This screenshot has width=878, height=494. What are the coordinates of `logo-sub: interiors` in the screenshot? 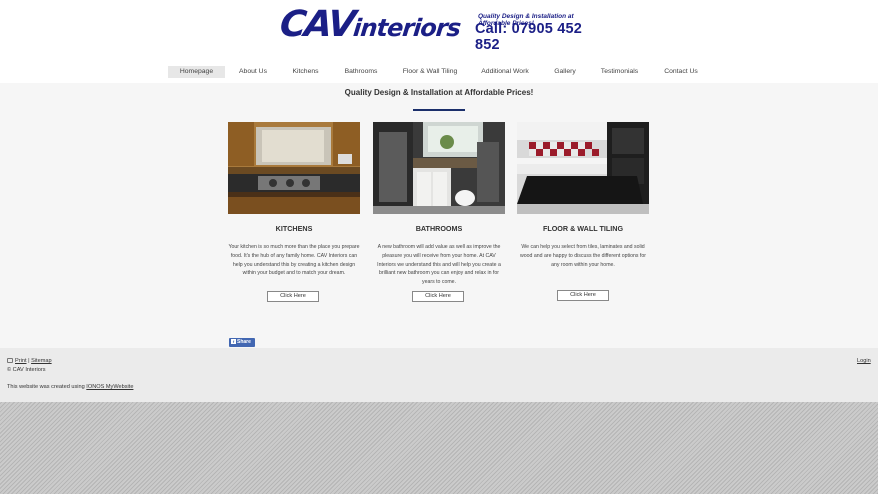 It's located at (406, 28).